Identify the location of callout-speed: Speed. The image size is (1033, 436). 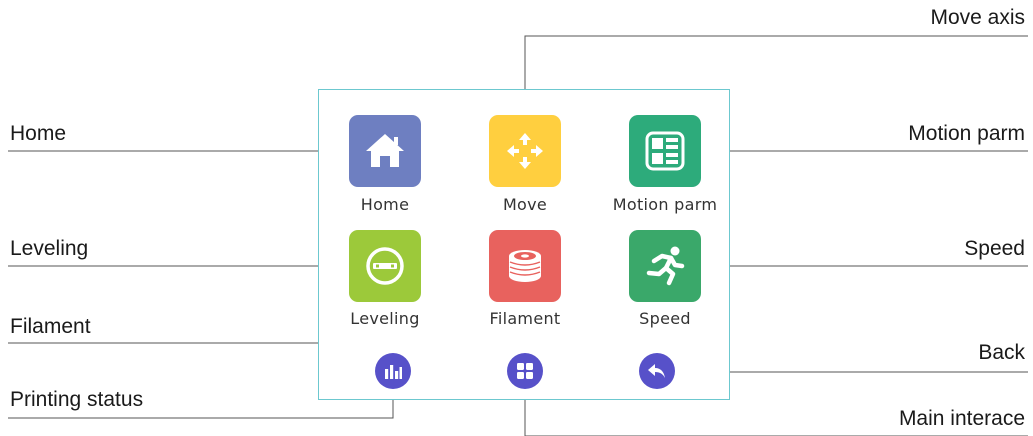
(994, 248).